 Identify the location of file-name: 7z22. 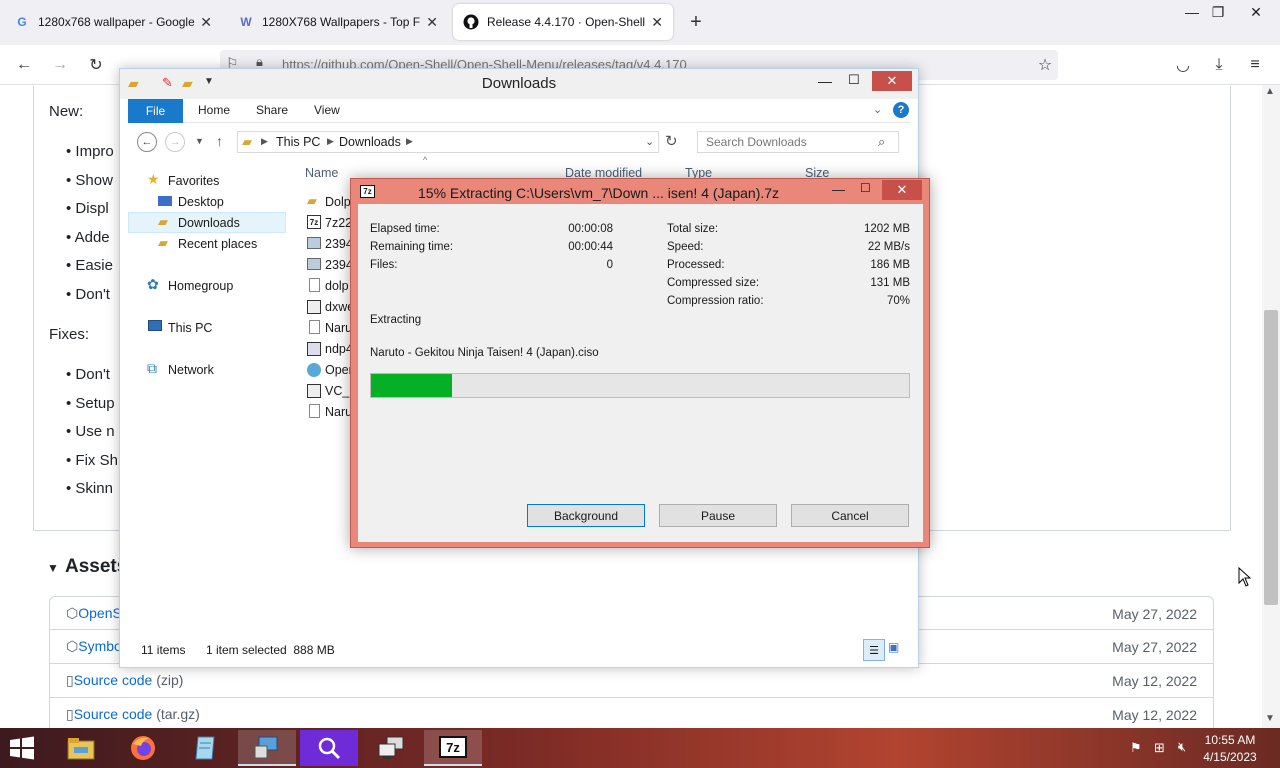
(338, 223).